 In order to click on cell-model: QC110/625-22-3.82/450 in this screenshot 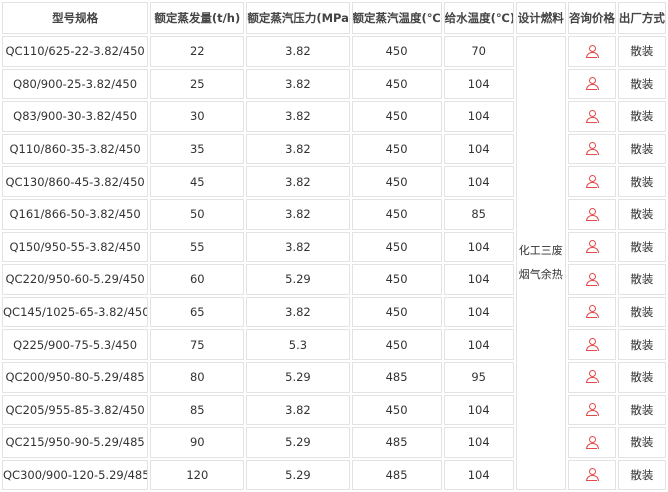, I will do `click(75, 51)`.